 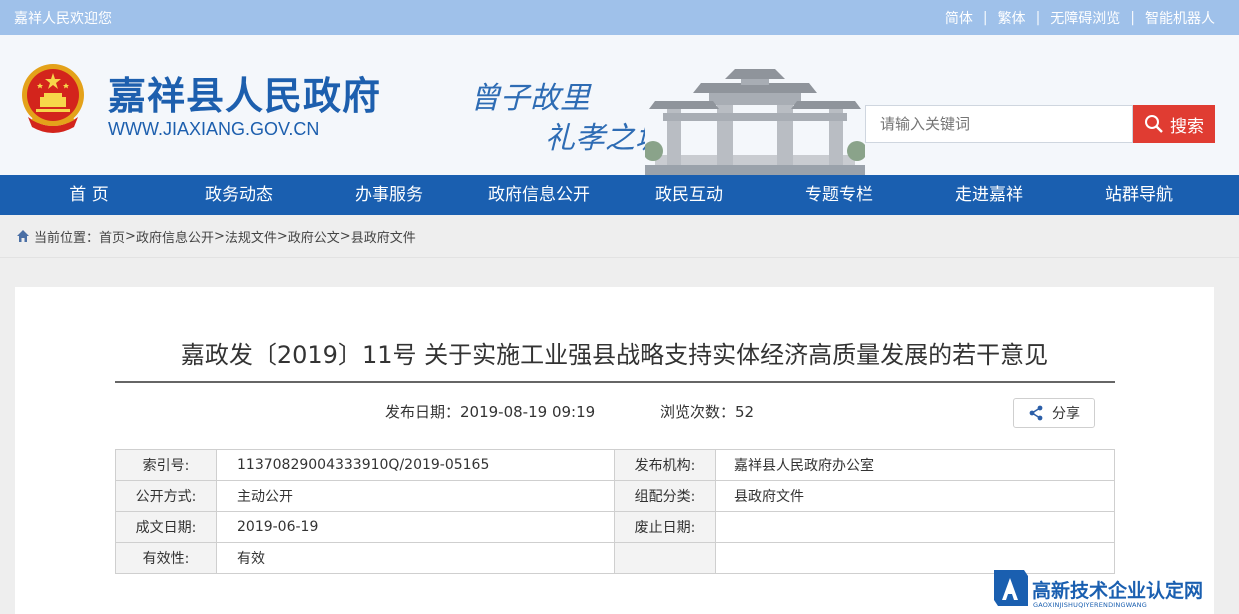 I want to click on info-value, so click(x=915, y=527).